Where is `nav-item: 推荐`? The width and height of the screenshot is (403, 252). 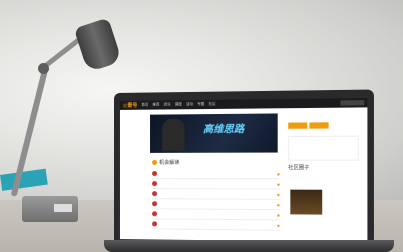 nav-item: 推荐 is located at coordinates (155, 104).